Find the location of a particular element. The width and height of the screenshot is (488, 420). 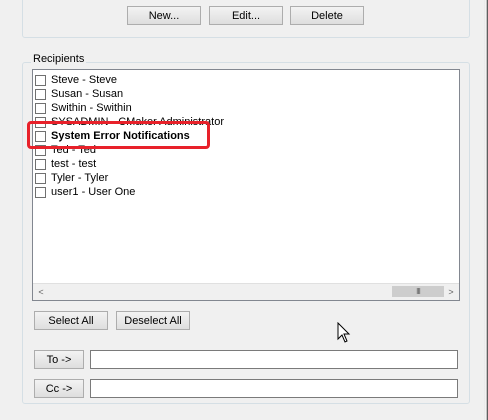

recipient-label: Swithin - Swithin is located at coordinates (91, 108).